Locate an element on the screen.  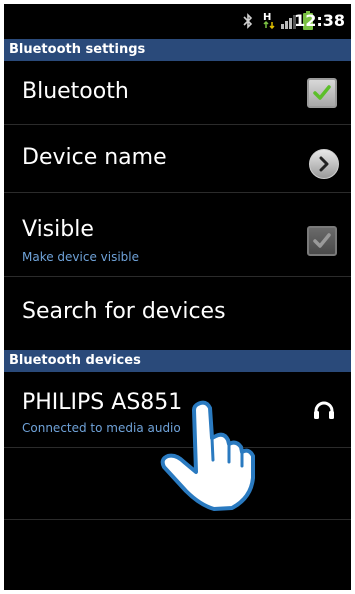
bluetooth-icon is located at coordinates (248, 23).